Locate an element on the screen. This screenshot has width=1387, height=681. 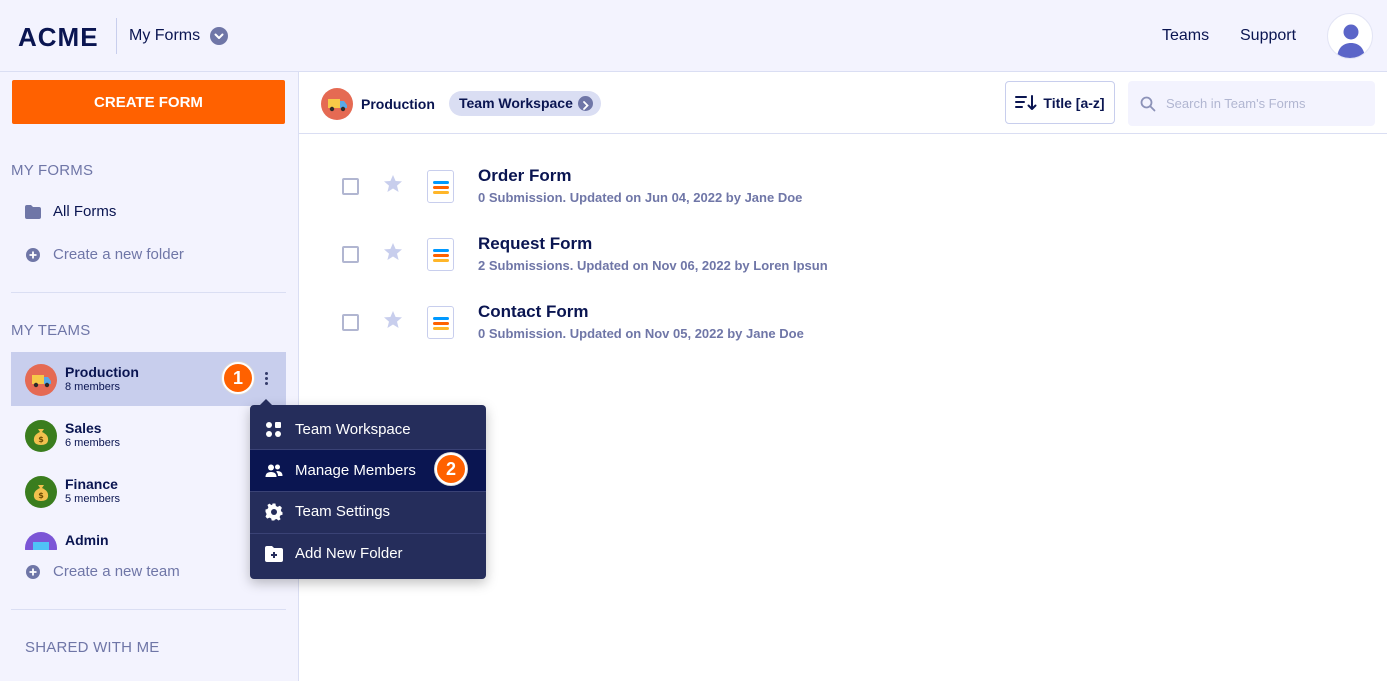
my-forms-selector: My Forms is located at coordinates (164, 36).